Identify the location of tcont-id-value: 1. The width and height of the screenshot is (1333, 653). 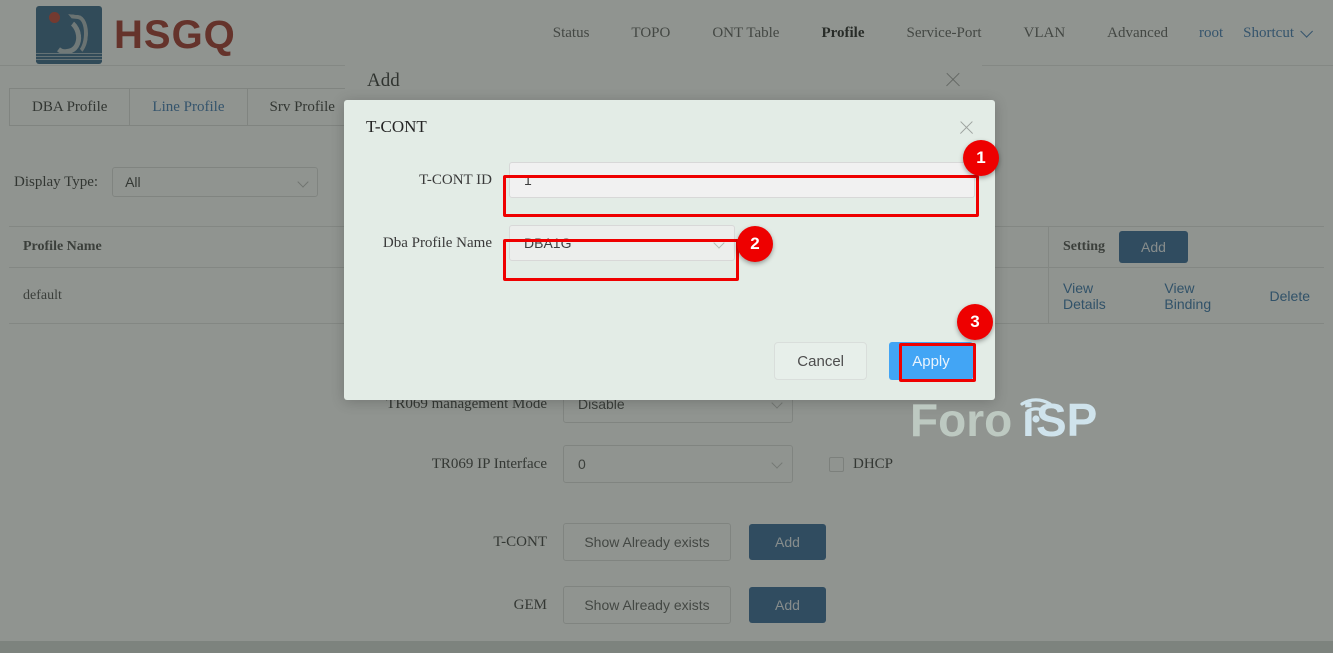
(528, 180).